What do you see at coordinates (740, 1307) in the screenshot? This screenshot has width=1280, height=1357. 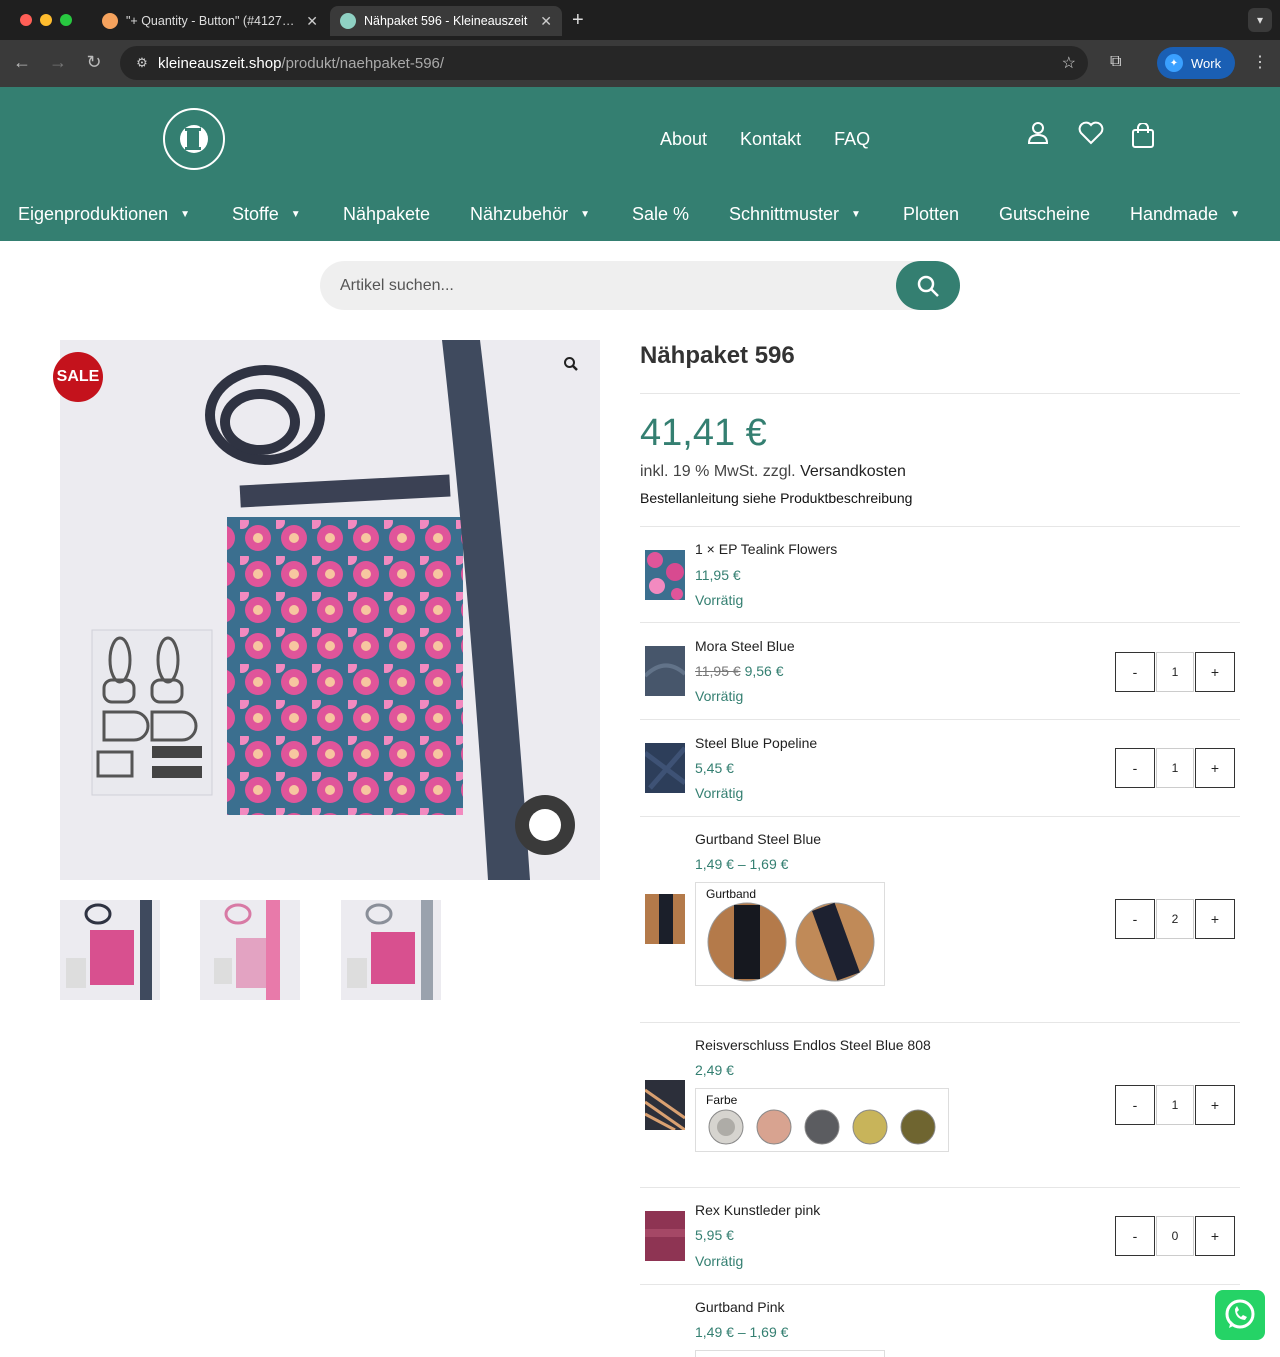 I see `item-name: Gurtband Pink` at bounding box center [740, 1307].